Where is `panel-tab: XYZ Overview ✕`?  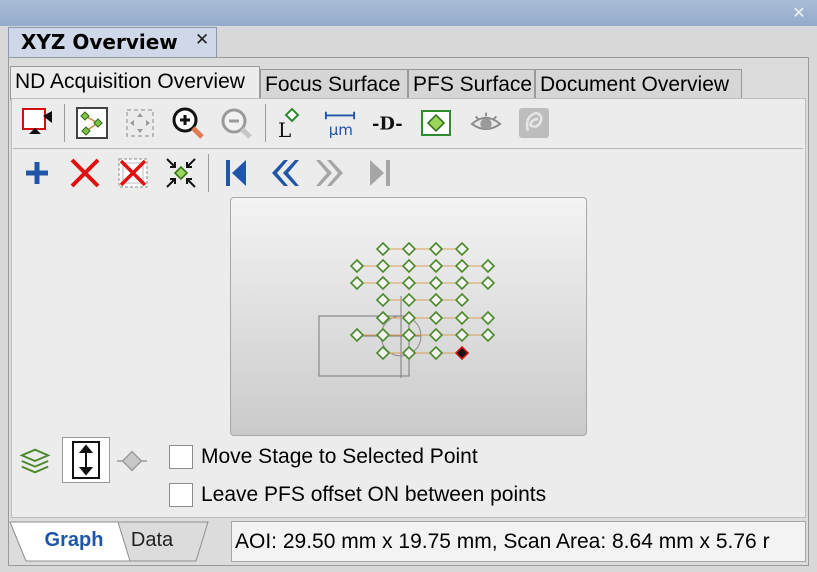 panel-tab: XYZ Overview ✕ is located at coordinates (112, 42).